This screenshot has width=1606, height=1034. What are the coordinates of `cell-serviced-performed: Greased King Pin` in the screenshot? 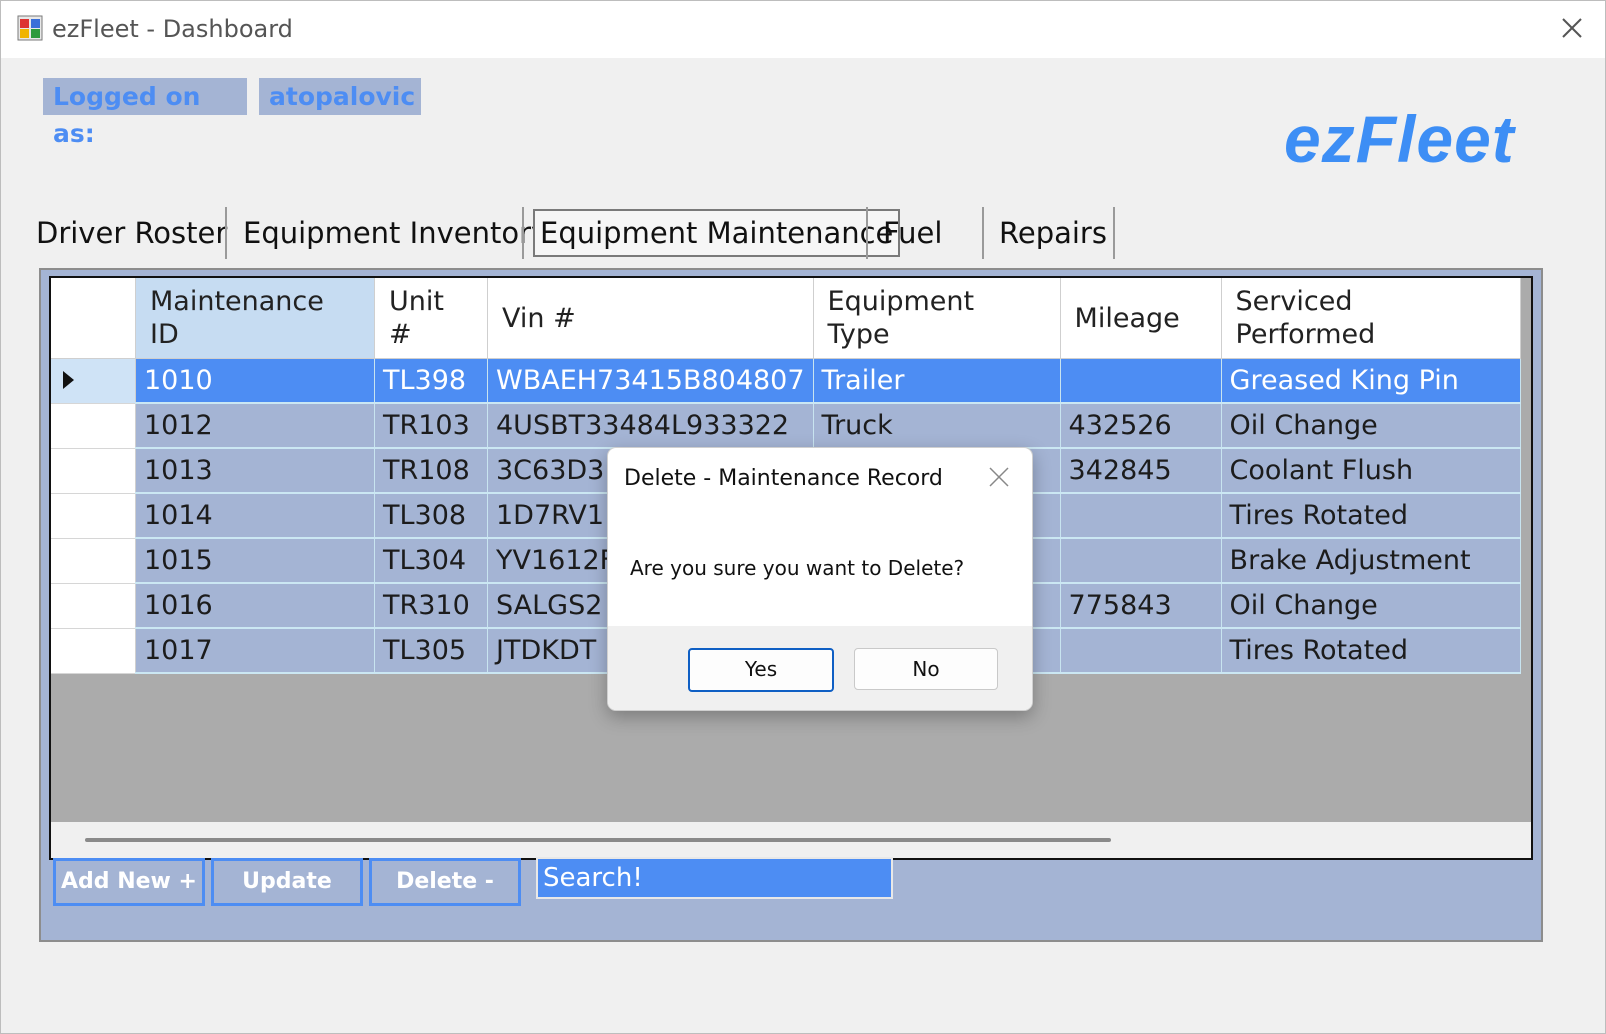 It's located at (1371, 381).